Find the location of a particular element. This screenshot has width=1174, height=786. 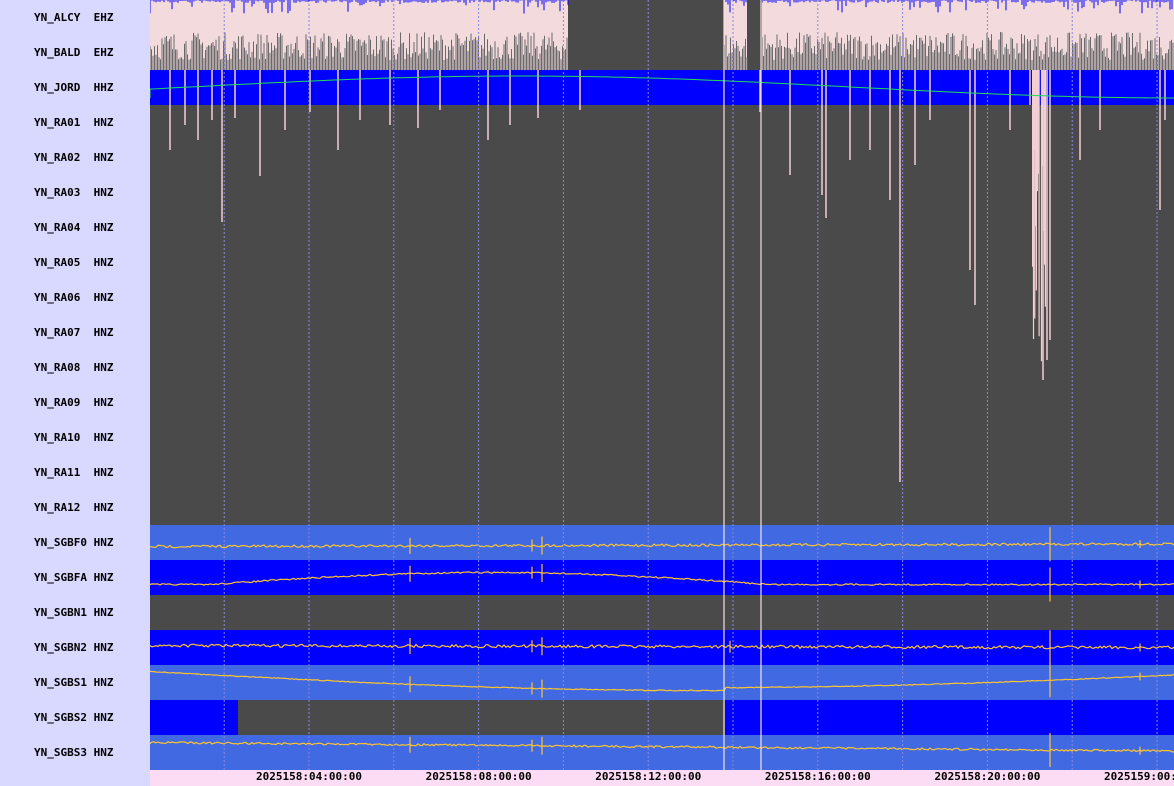

channel-label-yn_ra04: YN_RA04 HNZ is located at coordinates (74, 227).